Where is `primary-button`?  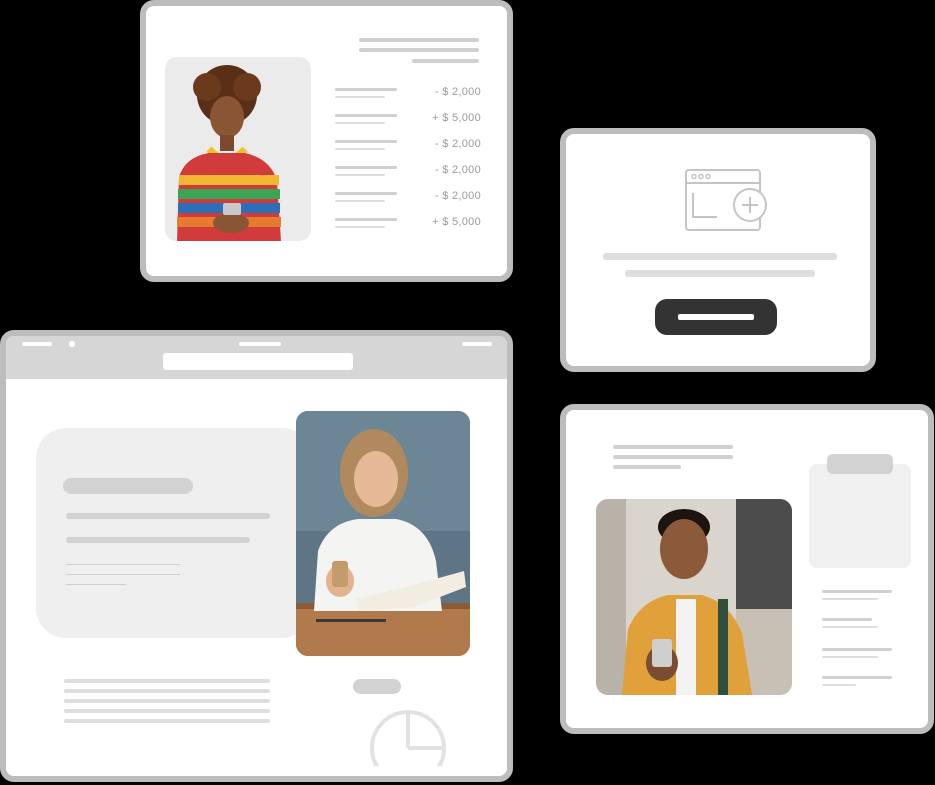
primary-button is located at coordinates (716, 317).